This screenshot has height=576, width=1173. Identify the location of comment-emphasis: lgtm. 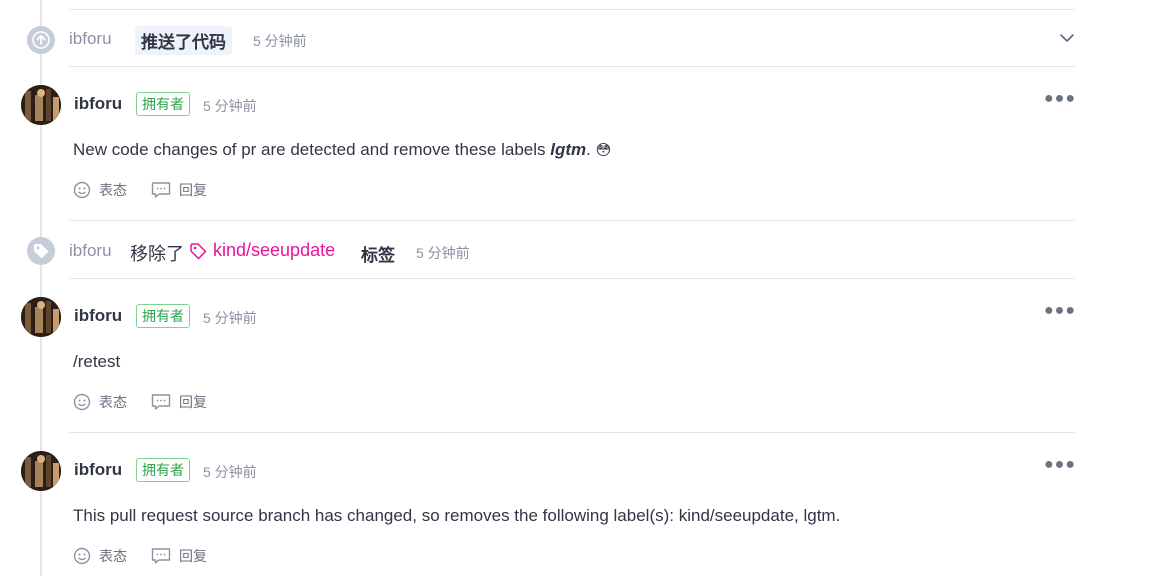
(568, 149).